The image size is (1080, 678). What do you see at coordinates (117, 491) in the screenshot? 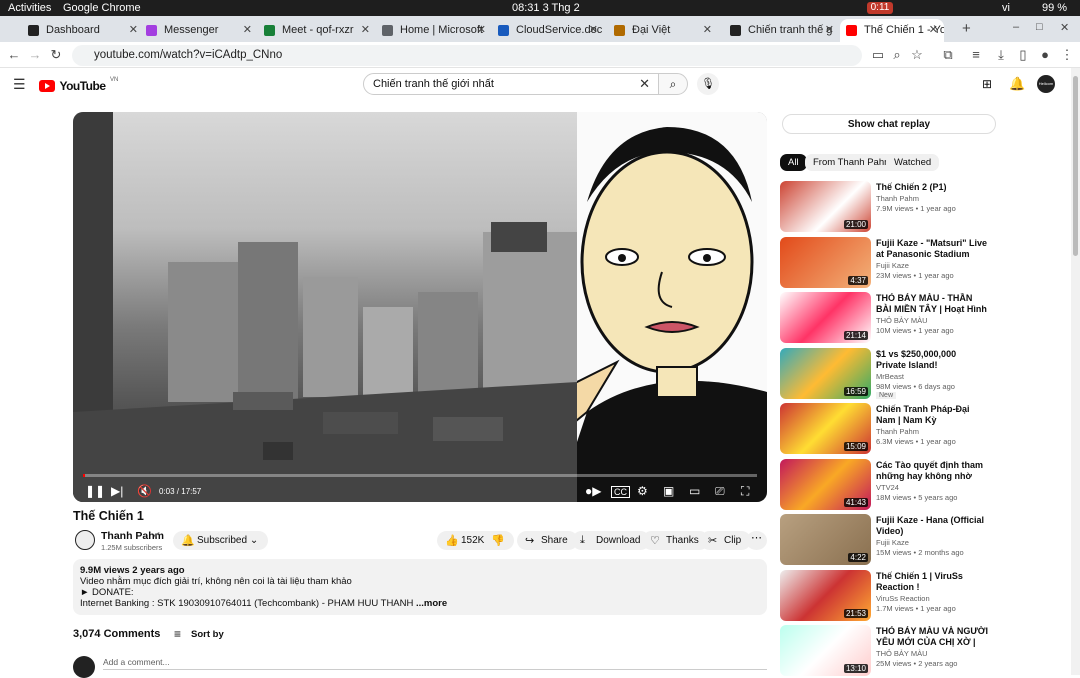
I see `next-video-icon: ▶|` at bounding box center [117, 491].